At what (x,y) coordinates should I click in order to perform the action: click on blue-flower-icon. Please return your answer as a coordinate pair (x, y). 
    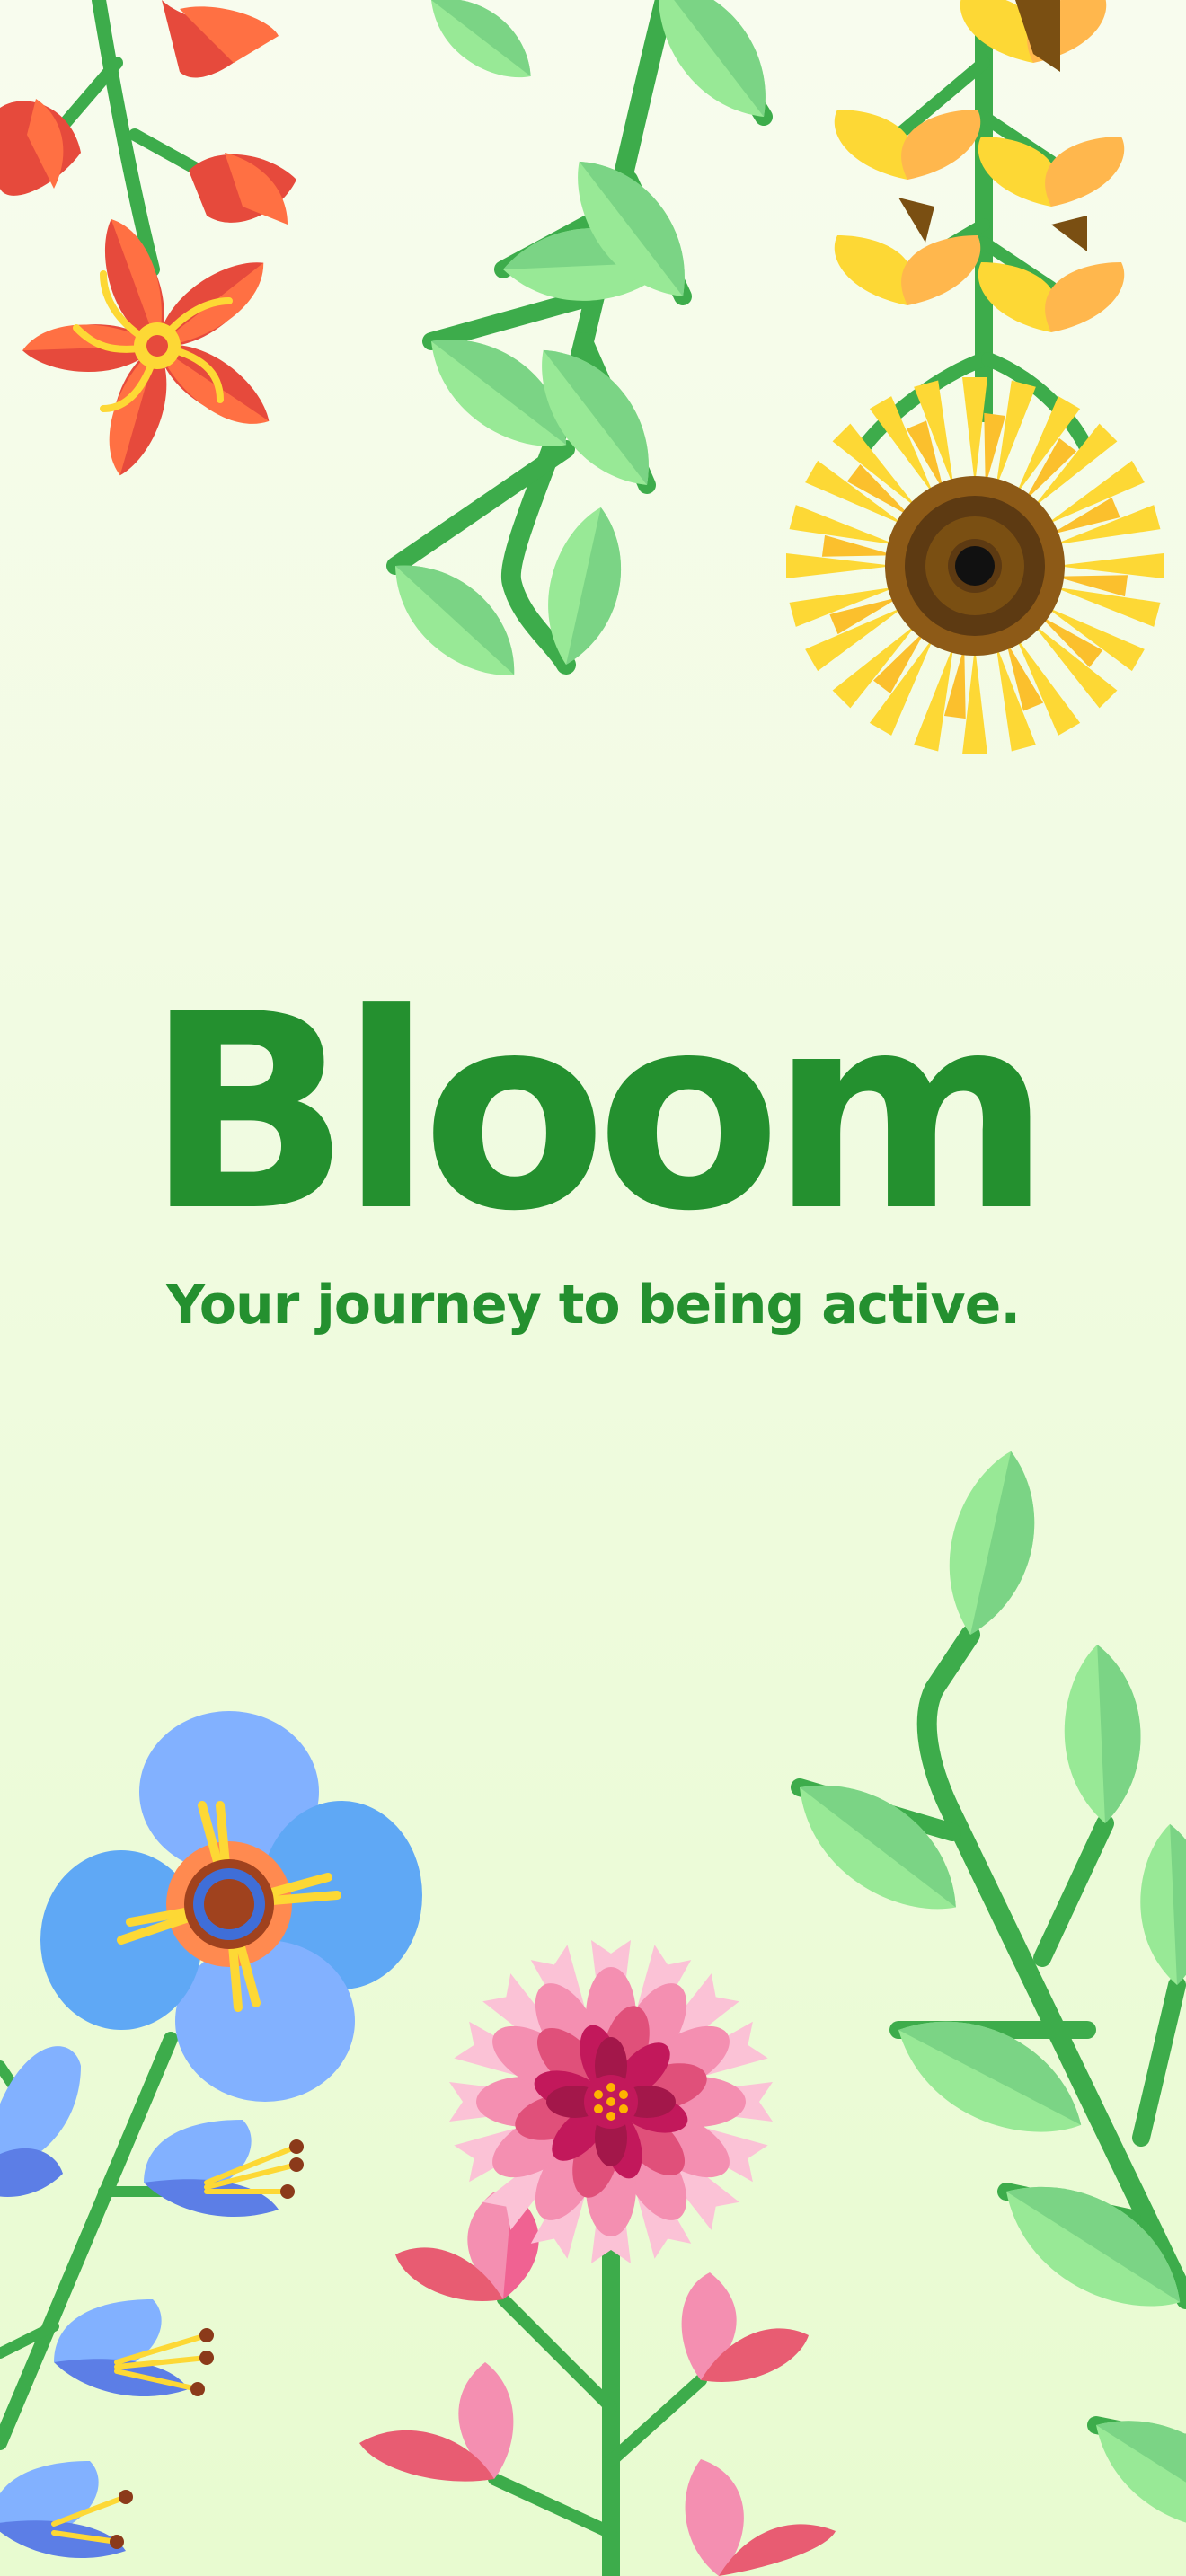
    Looking at the image, I should click on (231, 1906).